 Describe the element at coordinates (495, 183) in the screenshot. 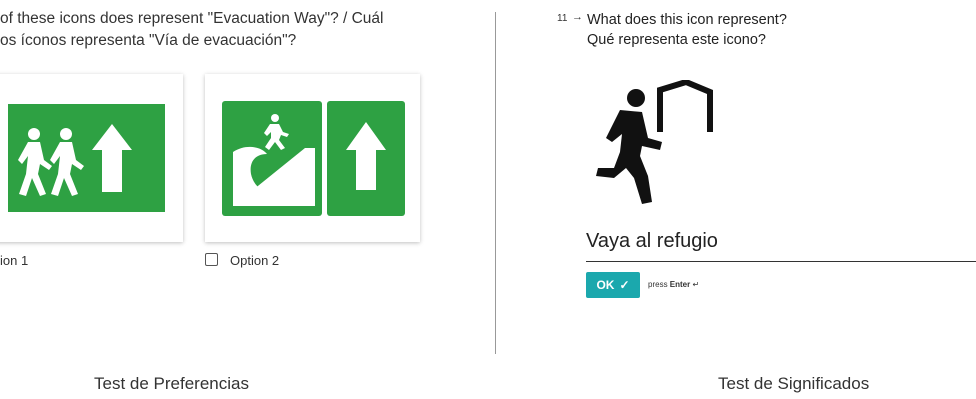

I see `panel-divider` at that location.